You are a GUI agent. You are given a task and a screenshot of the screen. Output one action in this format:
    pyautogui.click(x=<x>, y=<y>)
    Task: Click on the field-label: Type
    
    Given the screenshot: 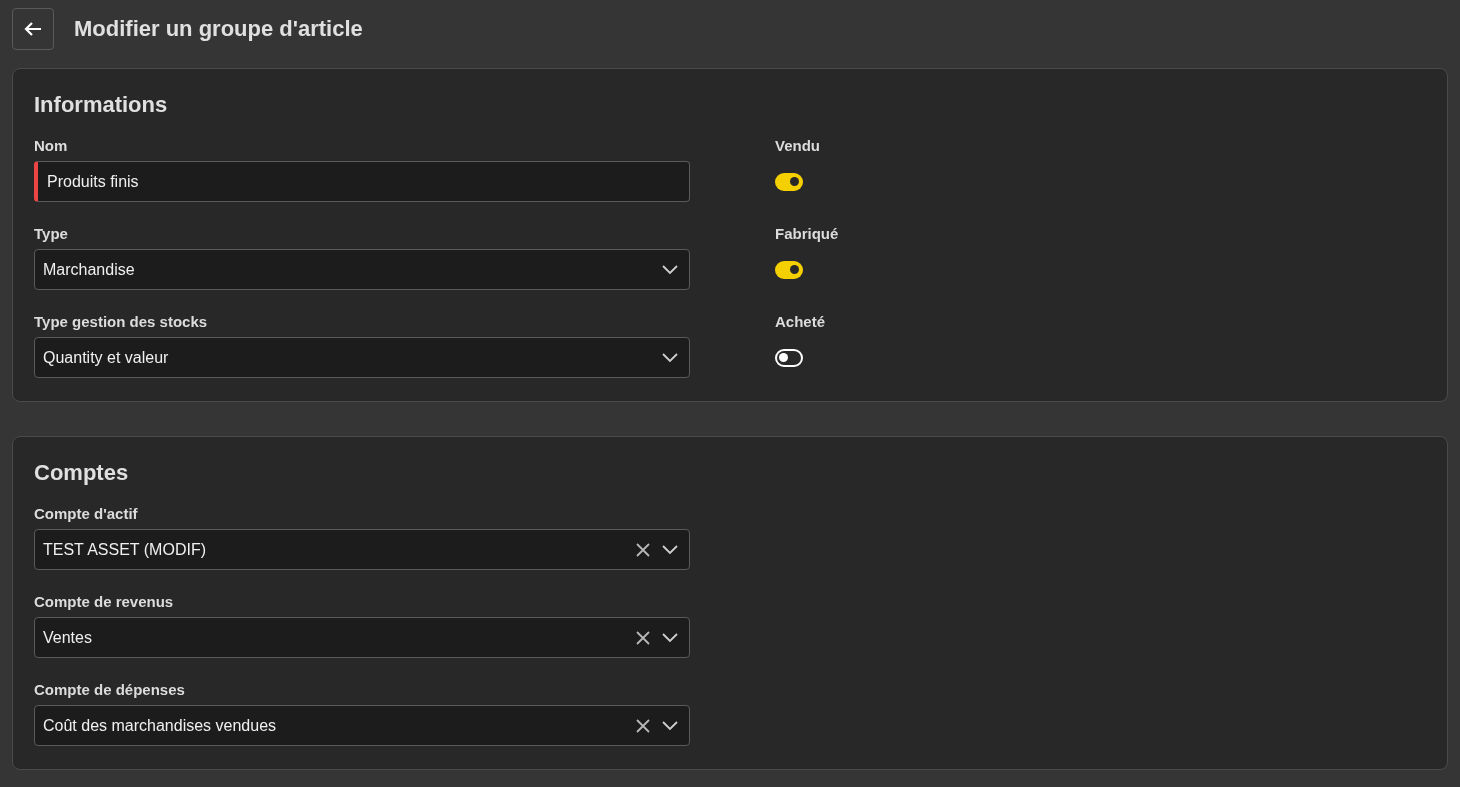 What is the action you would take?
    pyautogui.click(x=51, y=234)
    